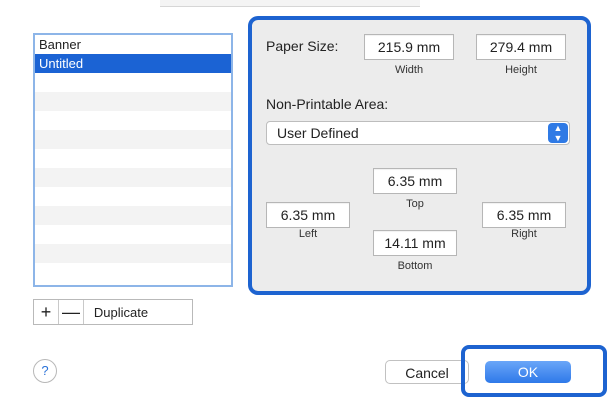  What do you see at coordinates (290, 3) in the screenshot?
I see `sheet-top-edge` at bounding box center [290, 3].